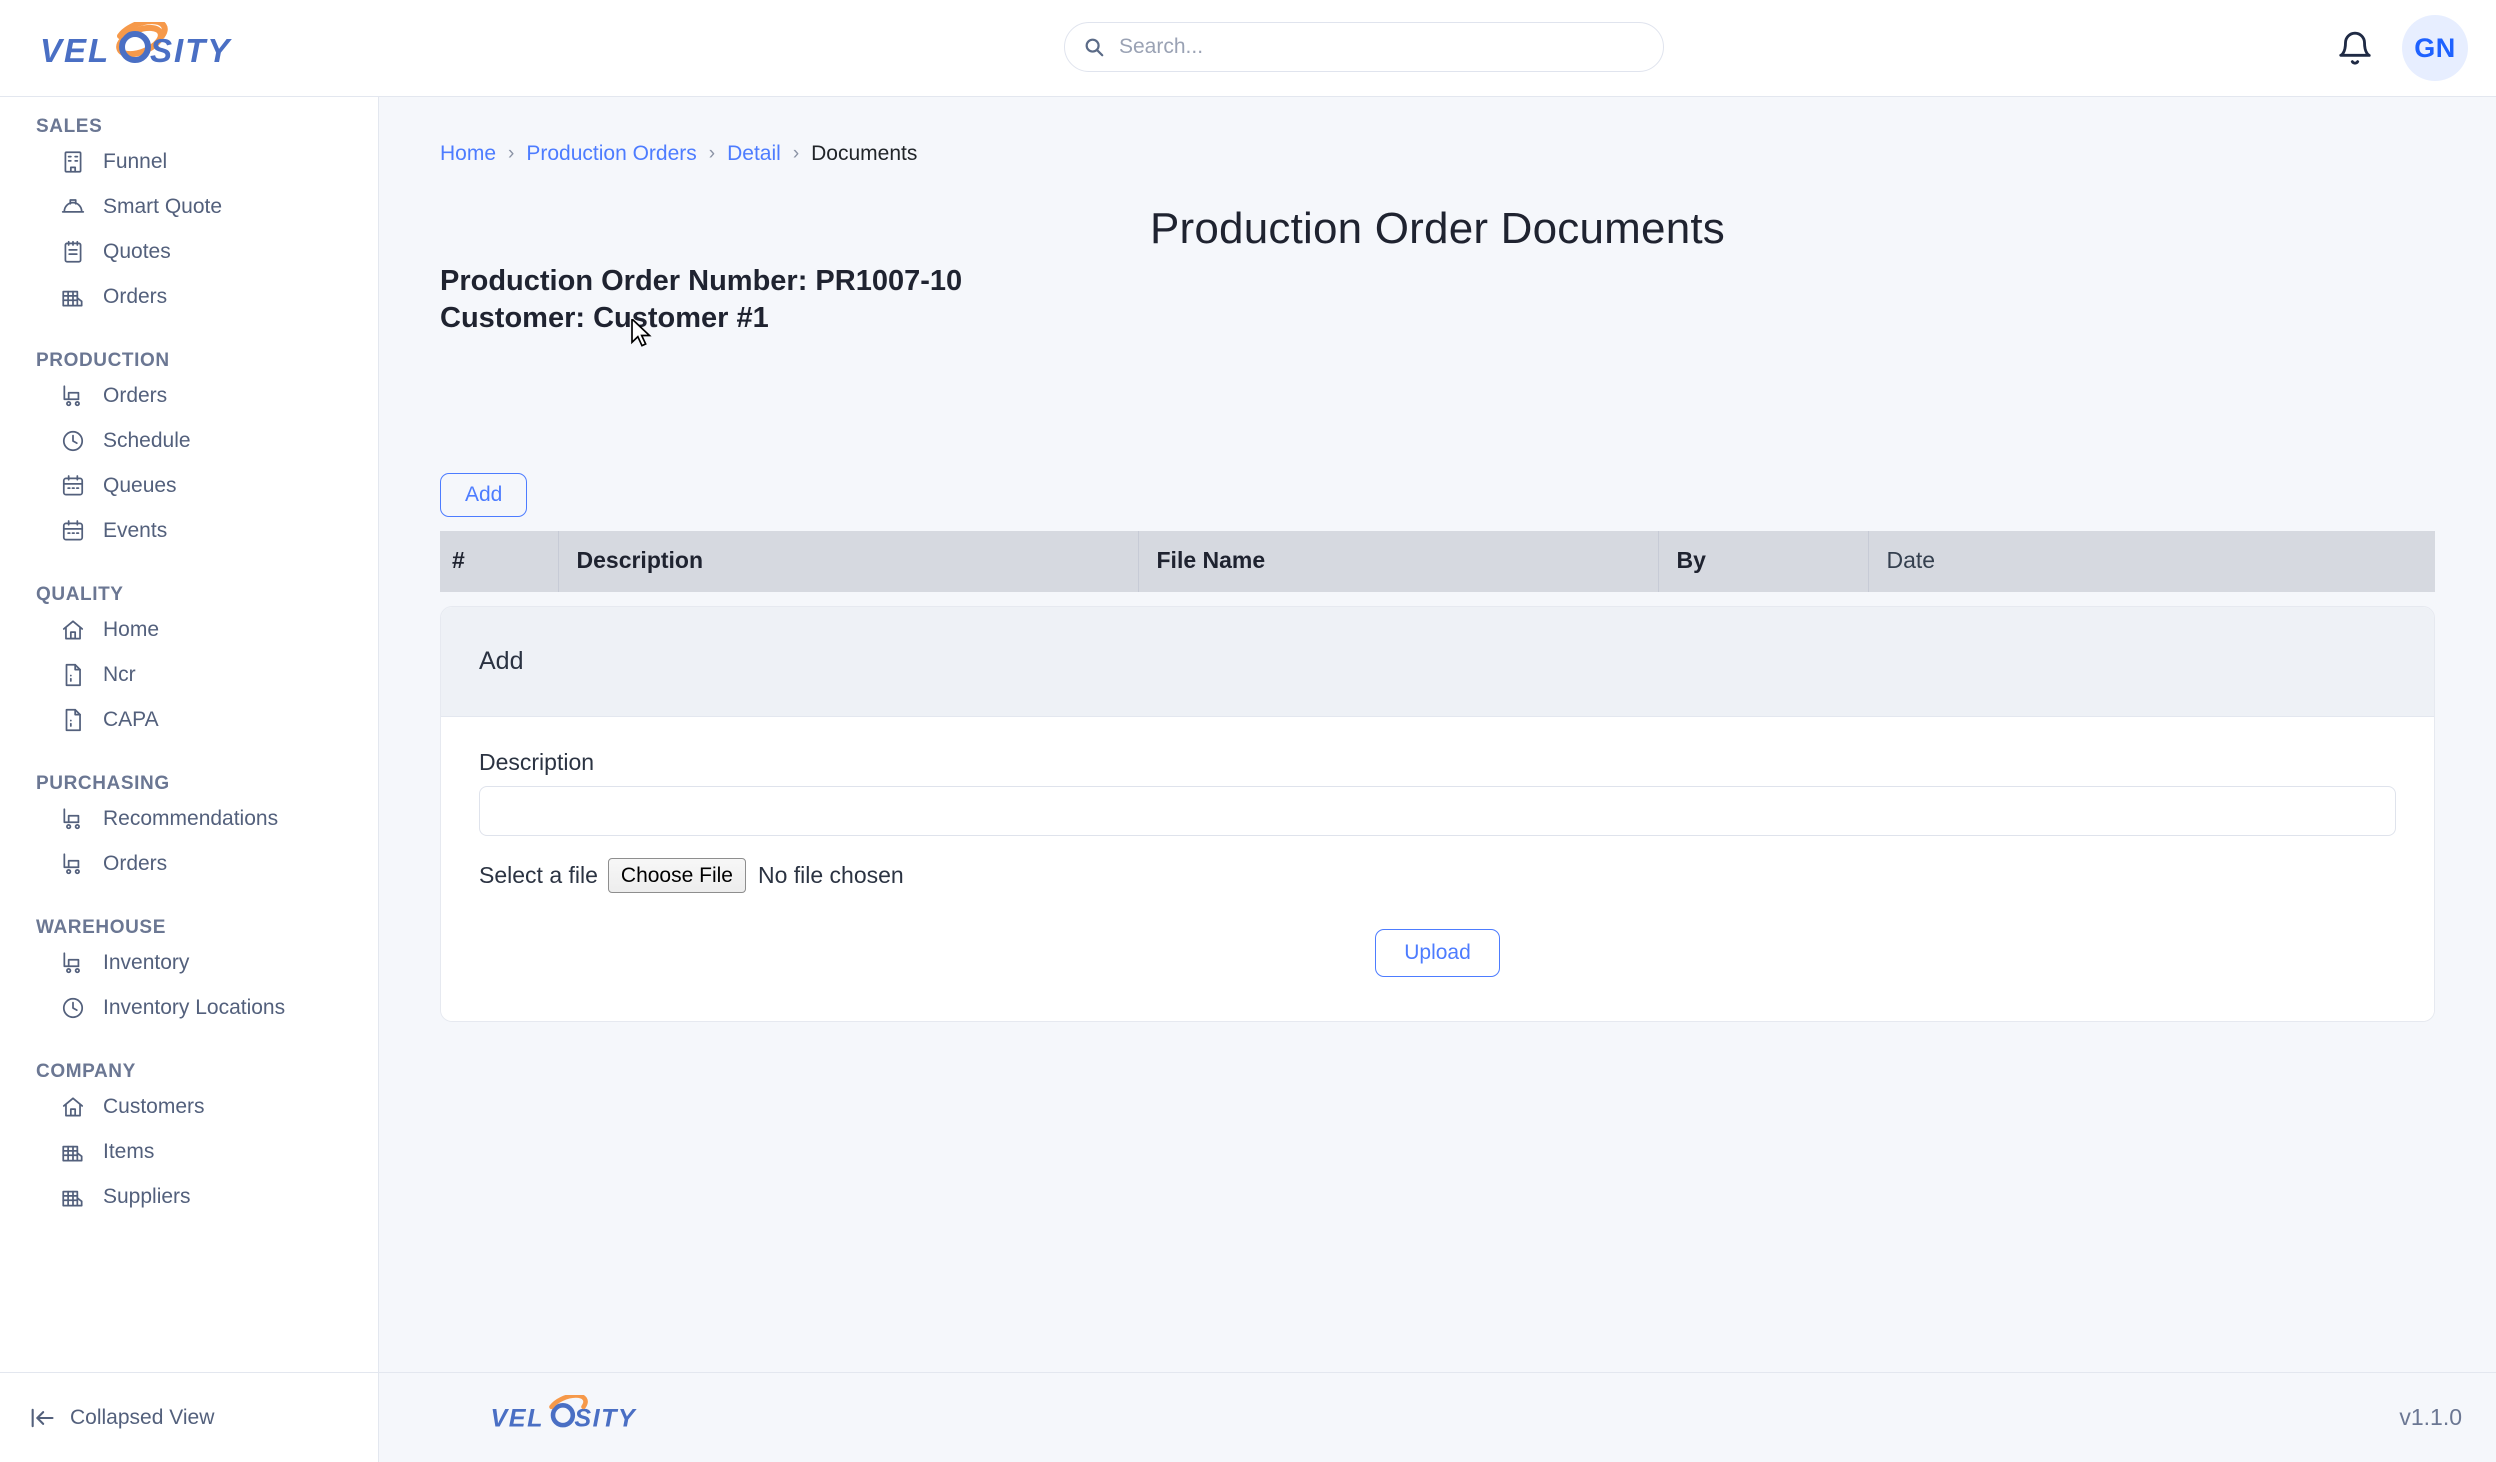 Image resolution: width=2496 pixels, height=1462 pixels. Describe the element at coordinates (830, 875) in the screenshot. I see `file-status-text: No file chosen` at that location.